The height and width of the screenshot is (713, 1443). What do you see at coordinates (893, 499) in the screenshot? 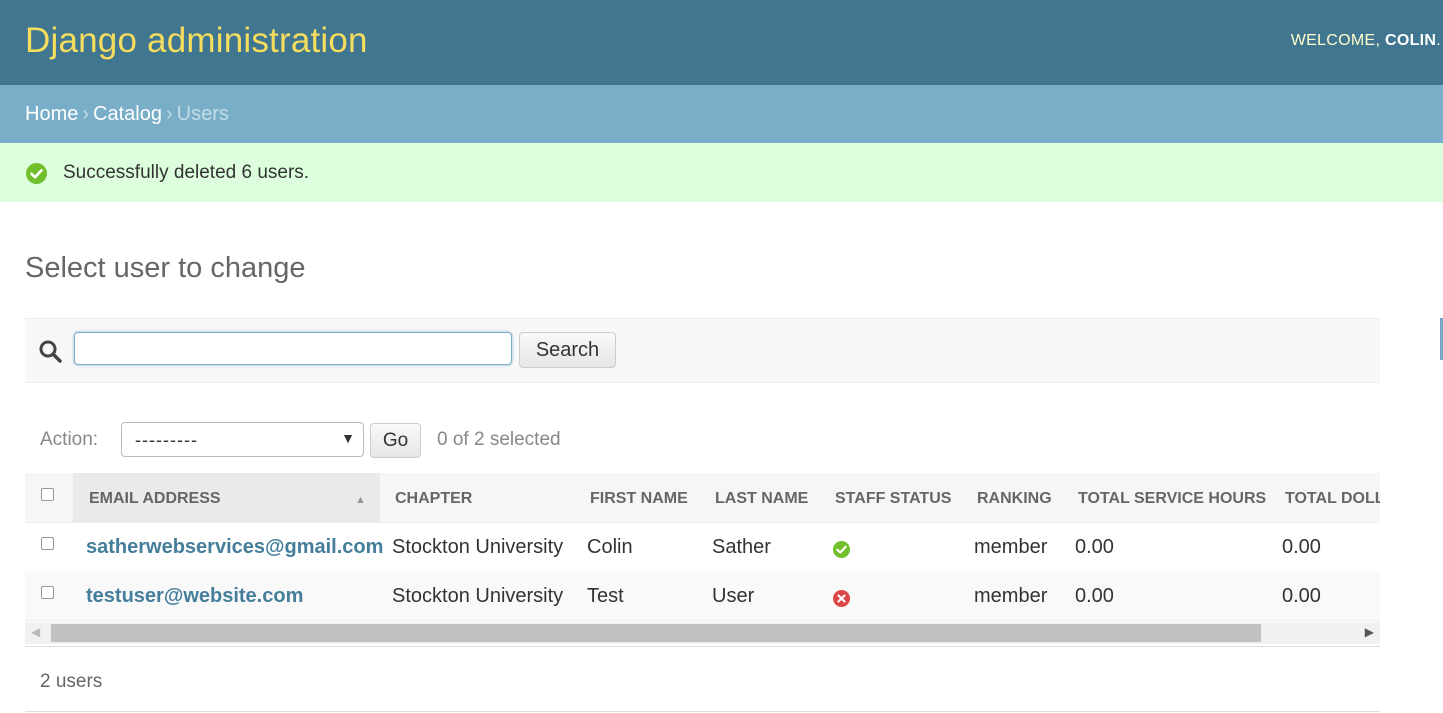
I see `column-header-staff-status: STAFF STATUS` at bounding box center [893, 499].